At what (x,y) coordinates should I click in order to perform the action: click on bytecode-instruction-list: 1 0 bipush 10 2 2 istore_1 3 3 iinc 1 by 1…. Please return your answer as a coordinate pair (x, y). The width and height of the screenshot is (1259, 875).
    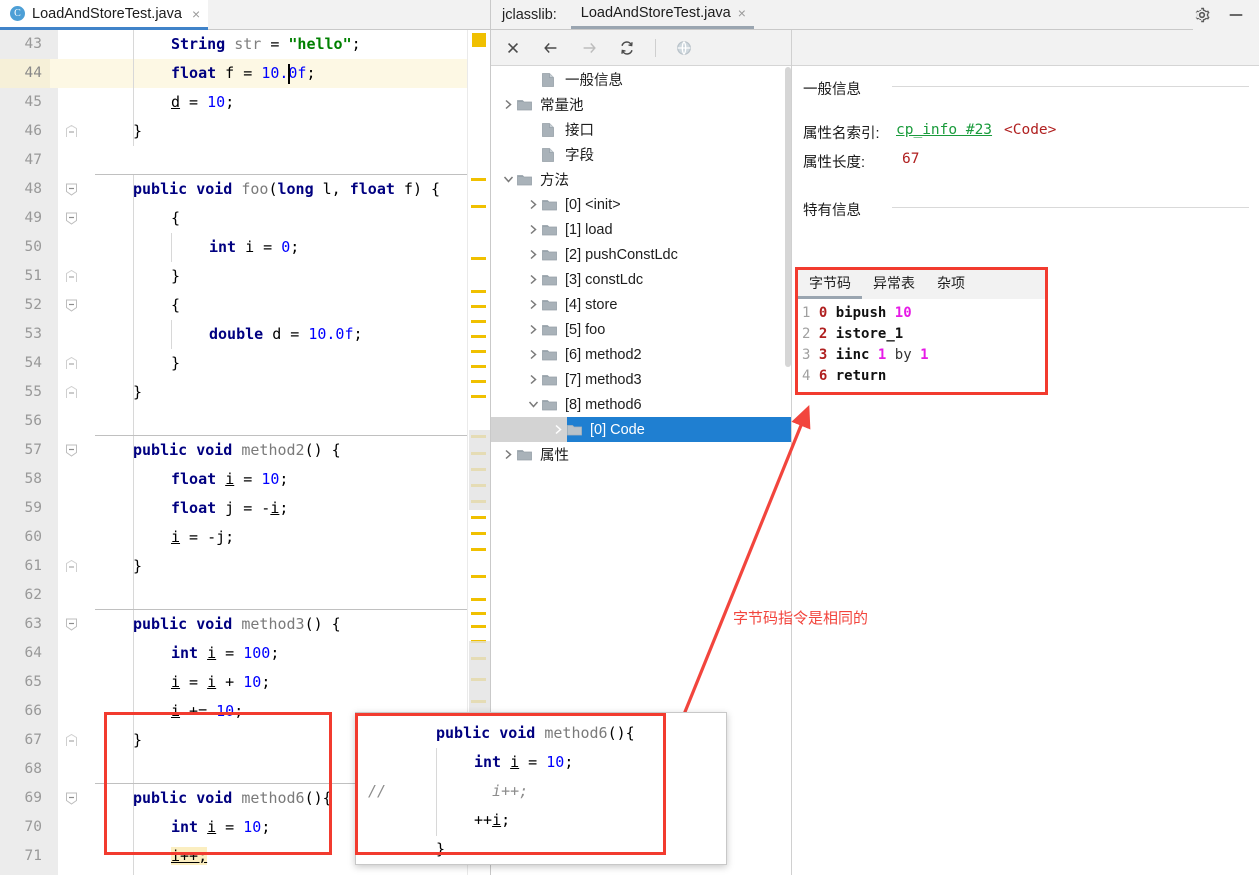
    Looking at the image, I should click on (921, 345).